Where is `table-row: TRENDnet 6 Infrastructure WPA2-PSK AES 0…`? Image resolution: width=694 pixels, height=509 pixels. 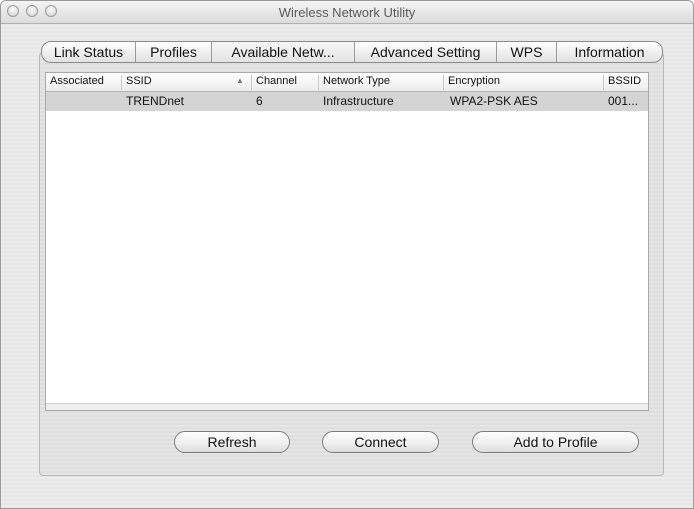 table-row: TRENDnet 6 Infrastructure WPA2-PSK AES 0… is located at coordinates (347, 101).